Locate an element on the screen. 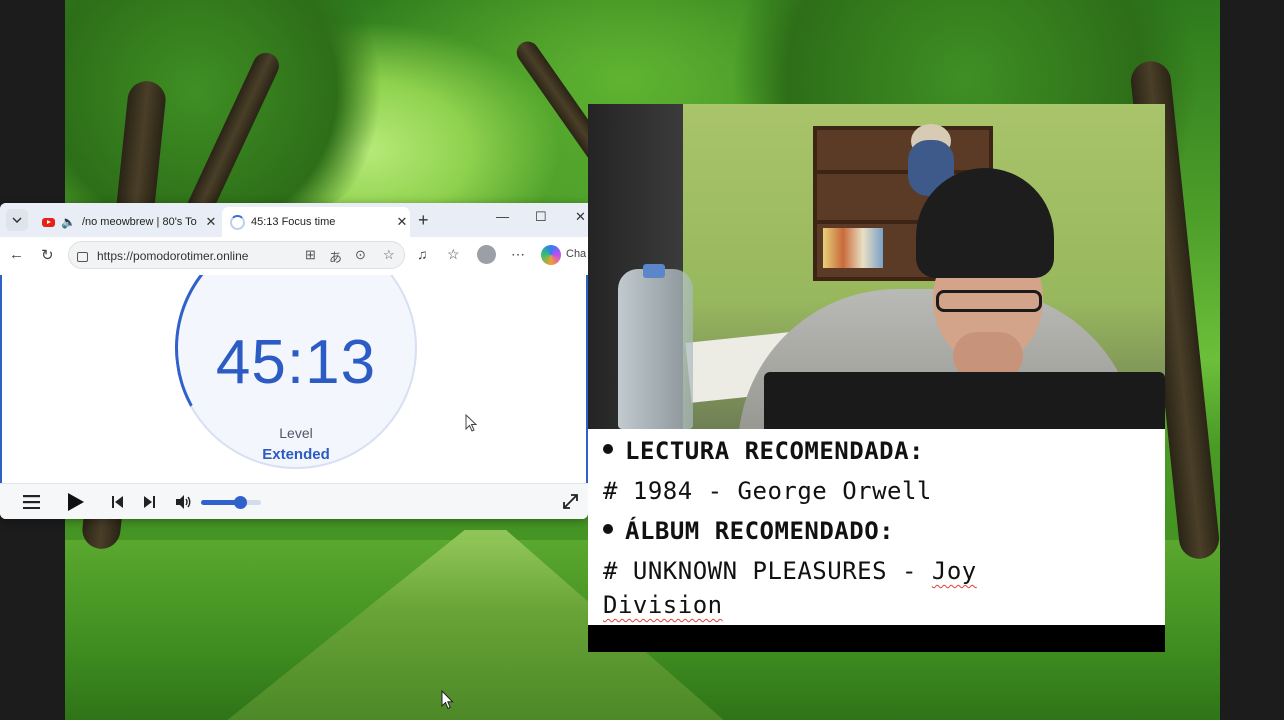  bottle-cap is located at coordinates (654, 271).